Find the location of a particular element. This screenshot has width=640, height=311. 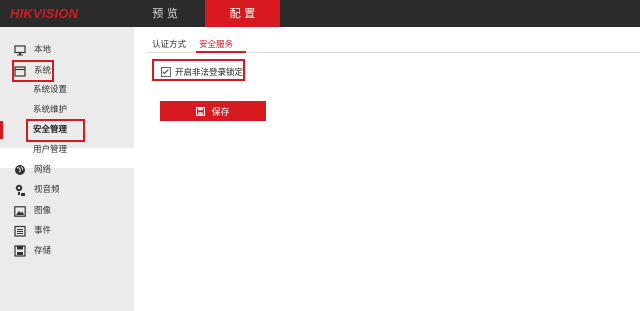

save-button: 保存 is located at coordinates (213, 111).